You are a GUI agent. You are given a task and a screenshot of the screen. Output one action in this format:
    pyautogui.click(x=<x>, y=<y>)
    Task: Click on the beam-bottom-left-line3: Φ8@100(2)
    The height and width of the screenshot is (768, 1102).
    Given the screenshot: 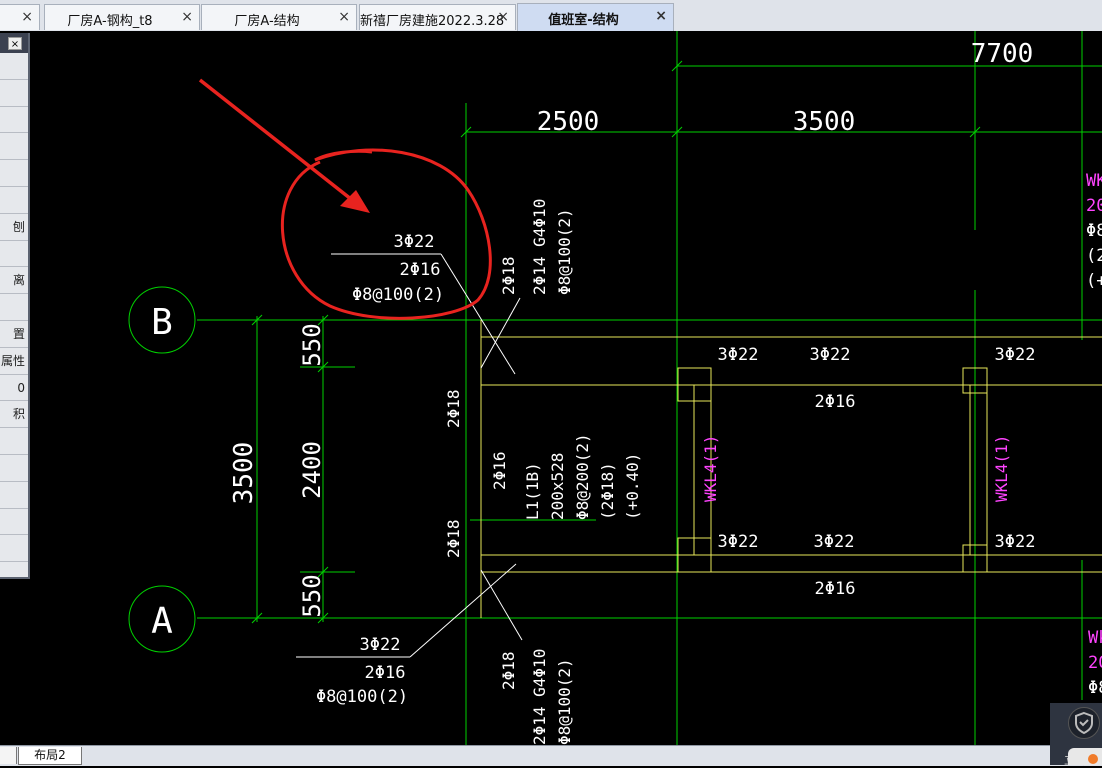 What is the action you would take?
    pyautogui.click(x=362, y=697)
    